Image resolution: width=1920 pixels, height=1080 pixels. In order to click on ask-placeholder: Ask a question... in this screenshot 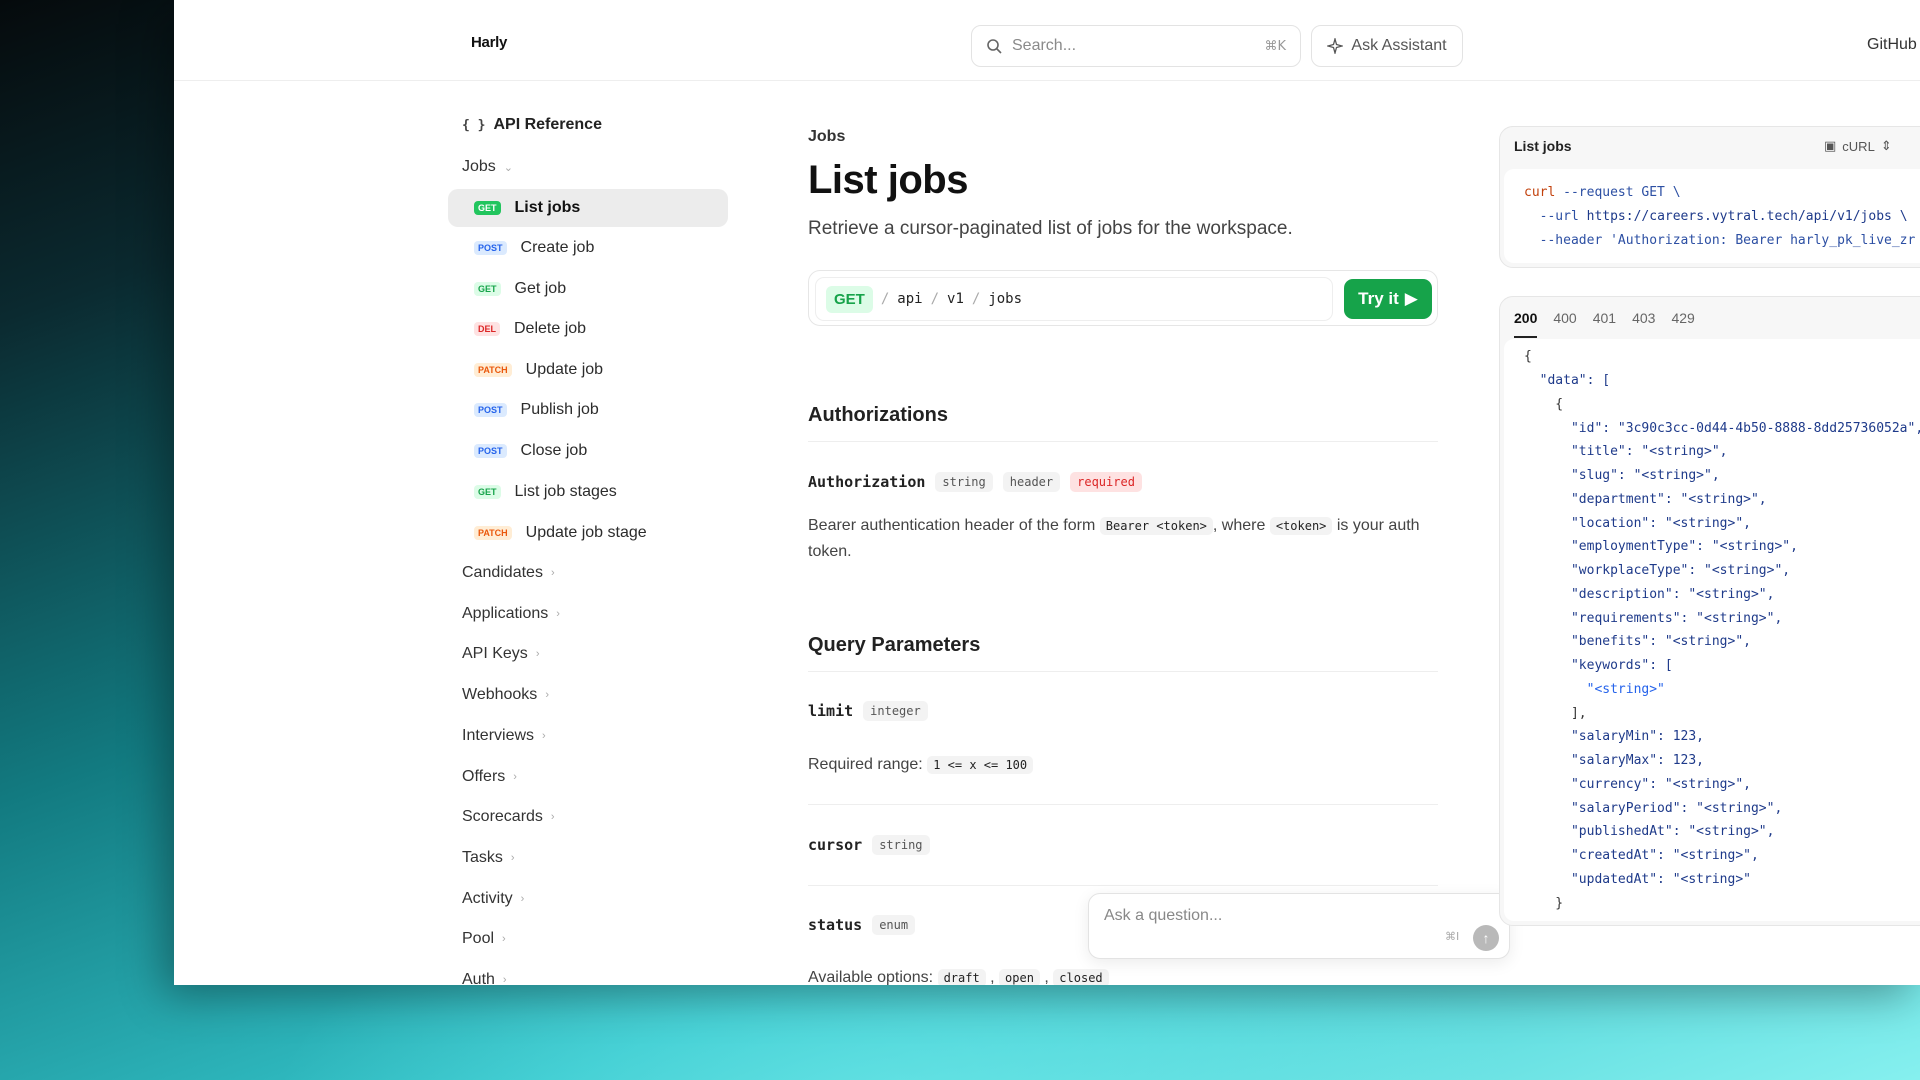, I will do `click(1163, 915)`.